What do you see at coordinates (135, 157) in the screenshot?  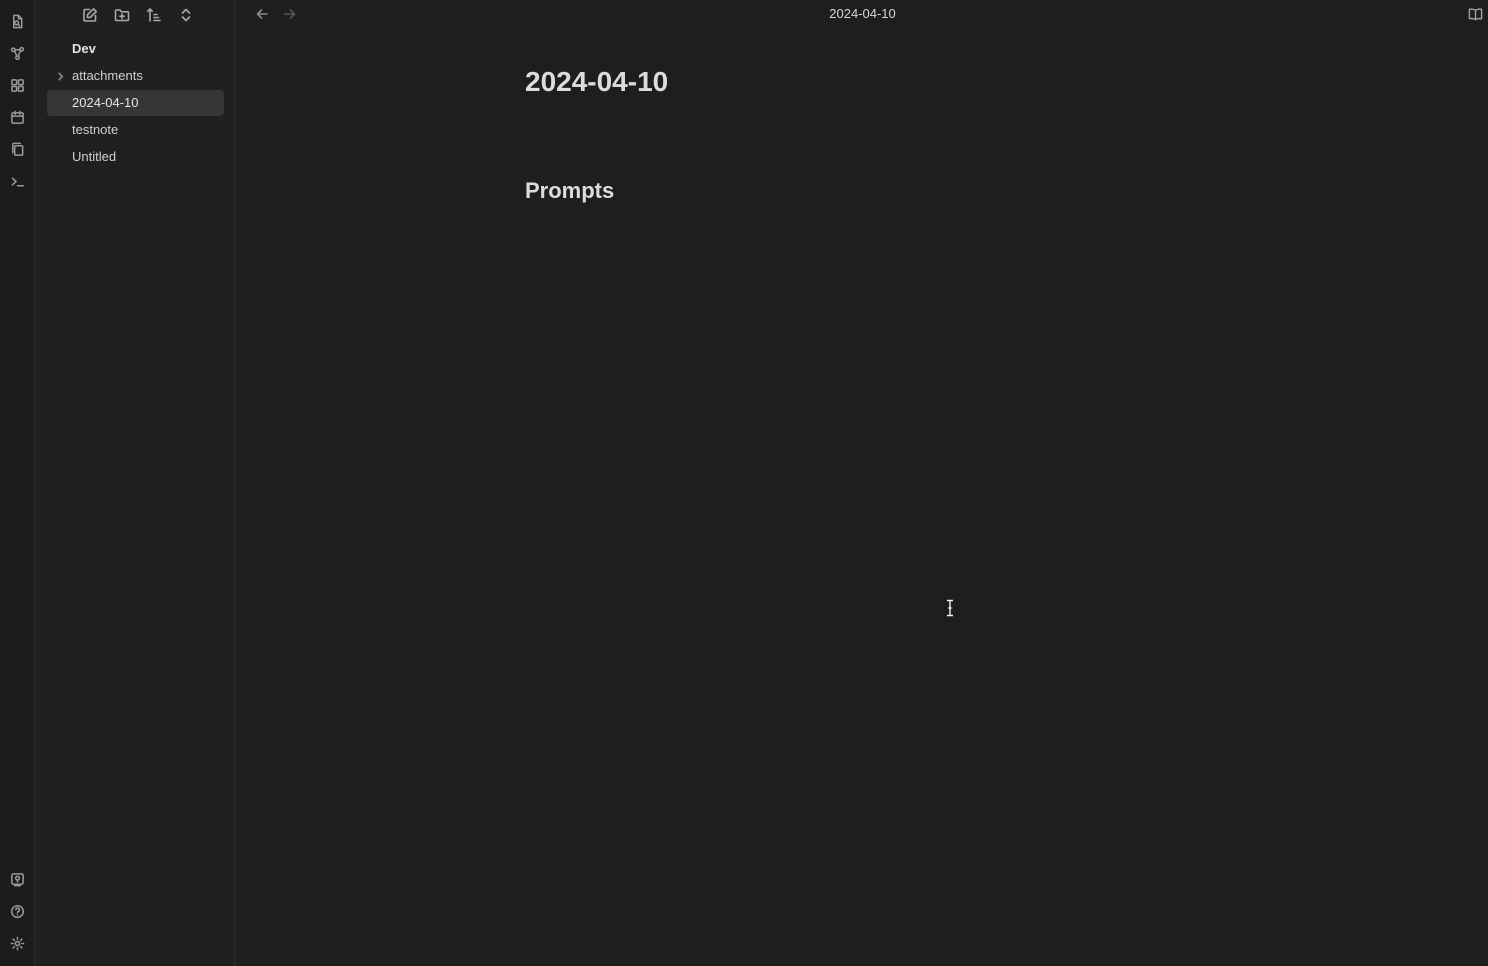 I see `file-untitled: Untitled` at bounding box center [135, 157].